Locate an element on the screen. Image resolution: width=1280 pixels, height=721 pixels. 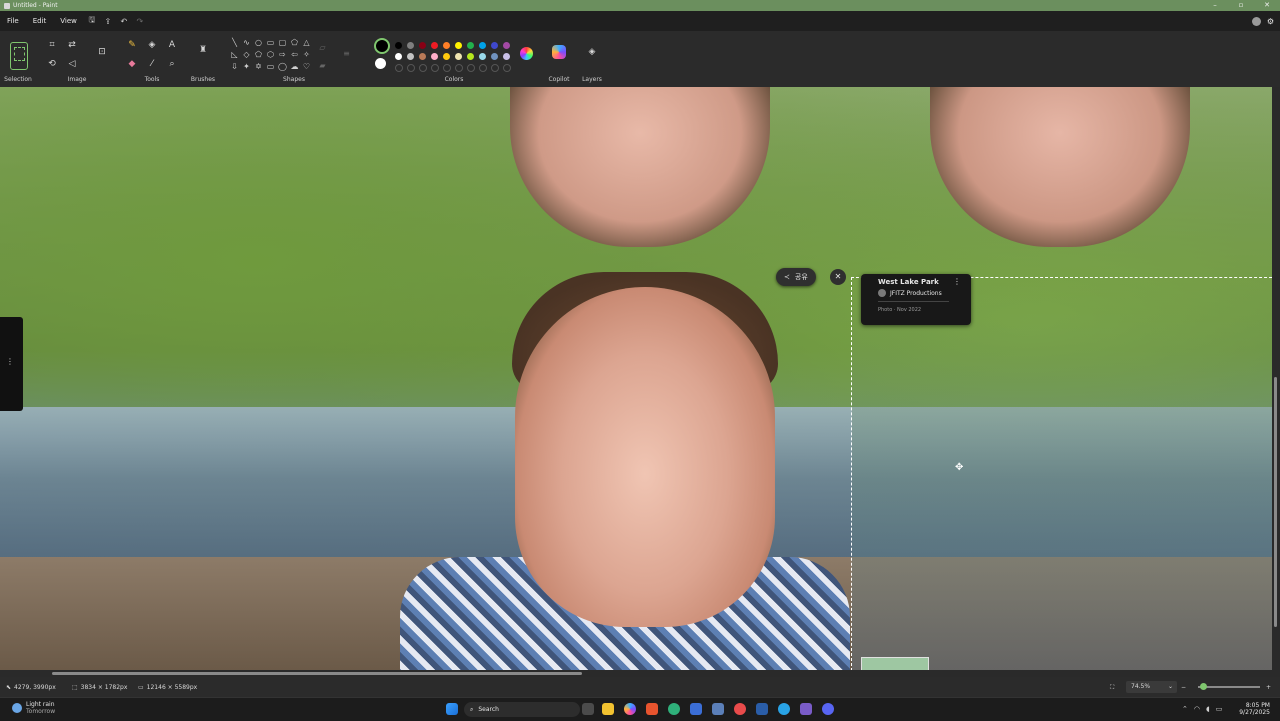
pentagon-shape-icon: ⬠ is located at coordinates (258, 54).